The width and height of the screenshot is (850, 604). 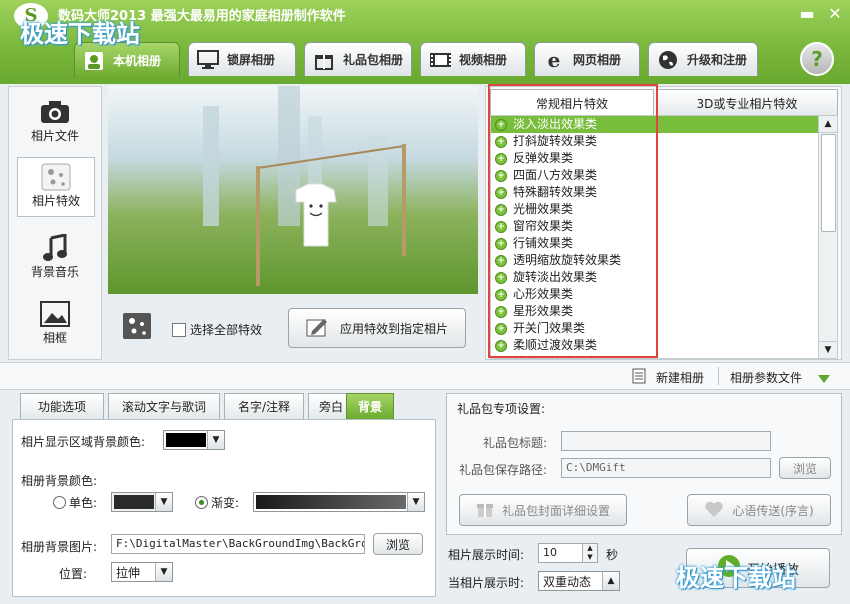 What do you see at coordinates (807, 14) in the screenshot?
I see `minimize-button: ▬` at bounding box center [807, 14].